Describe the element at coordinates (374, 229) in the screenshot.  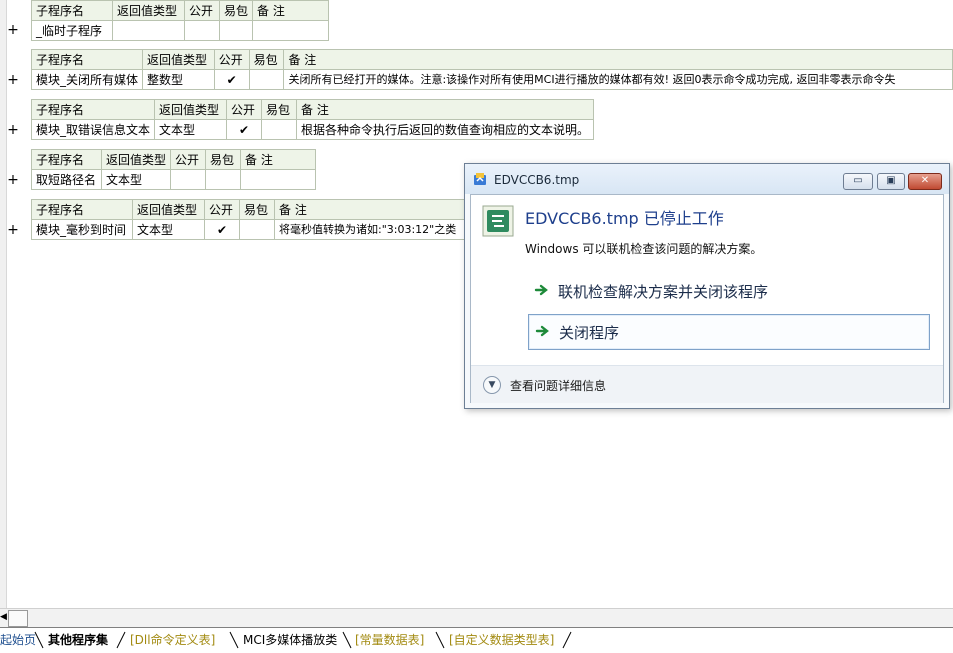
I see `subroutine-note: 将毫秒值转换为诸如:"3:03:12"之类` at that location.